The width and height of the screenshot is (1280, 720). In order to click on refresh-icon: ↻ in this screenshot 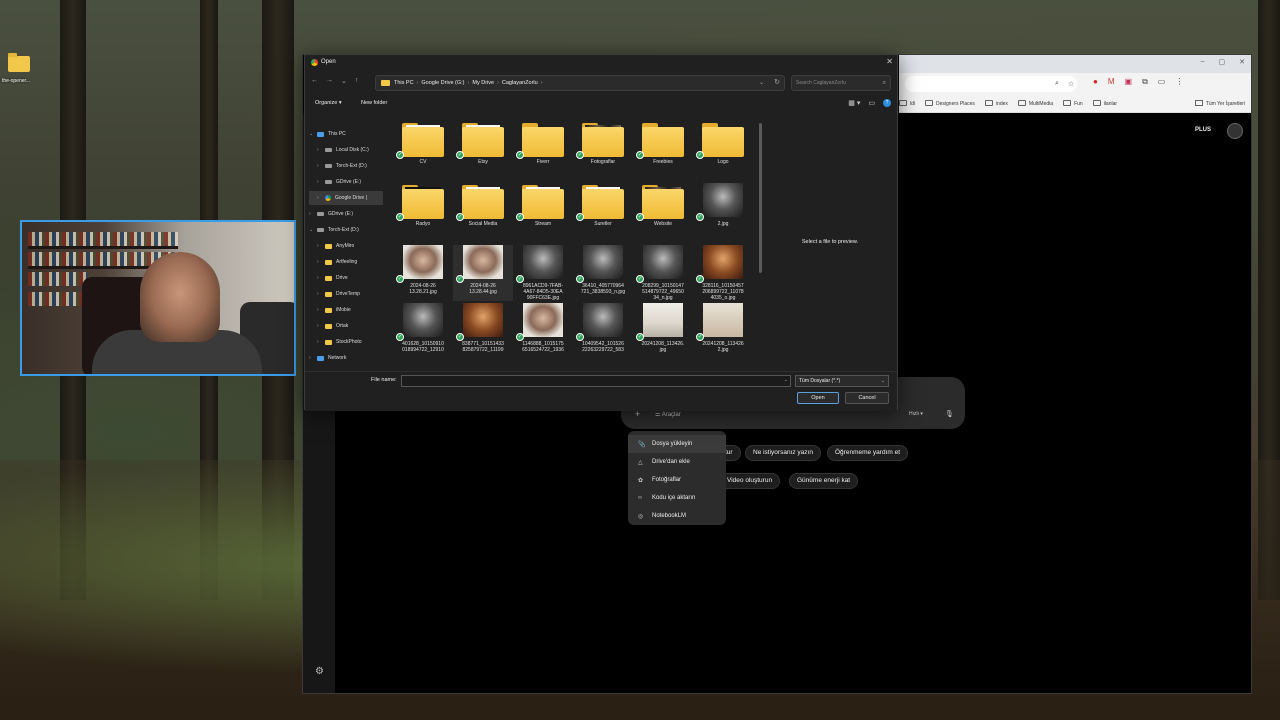, I will do `click(777, 82)`.